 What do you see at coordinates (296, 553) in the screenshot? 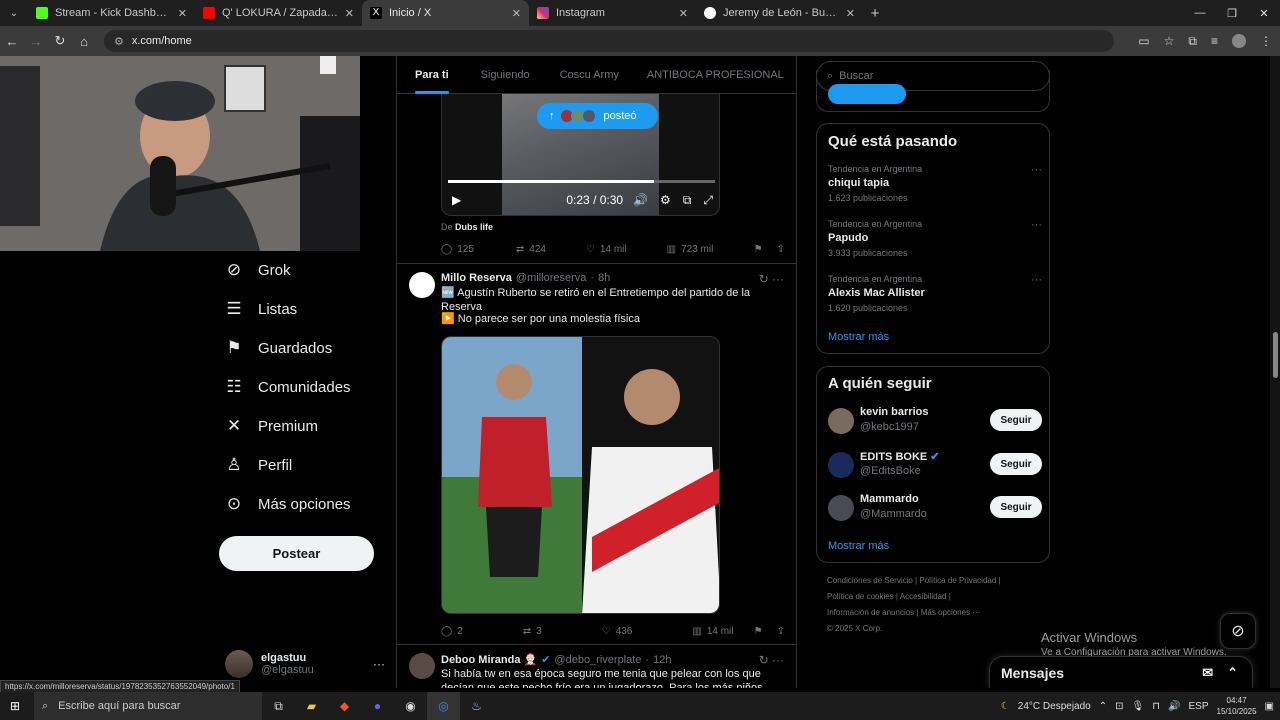
I see `post-button: Postear` at bounding box center [296, 553].